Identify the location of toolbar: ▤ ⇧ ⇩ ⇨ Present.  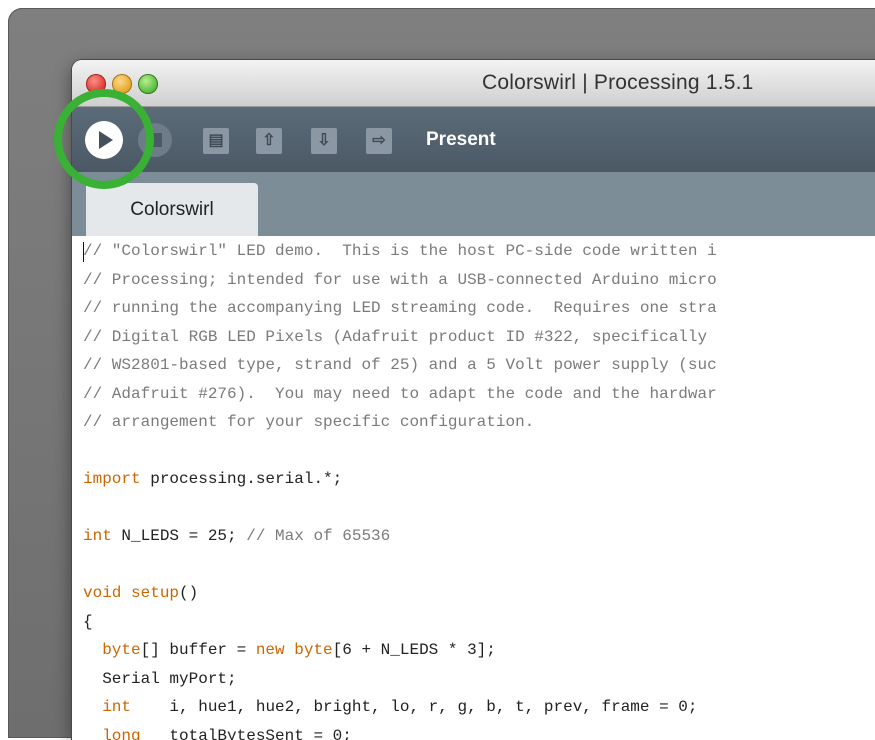
(473, 139).